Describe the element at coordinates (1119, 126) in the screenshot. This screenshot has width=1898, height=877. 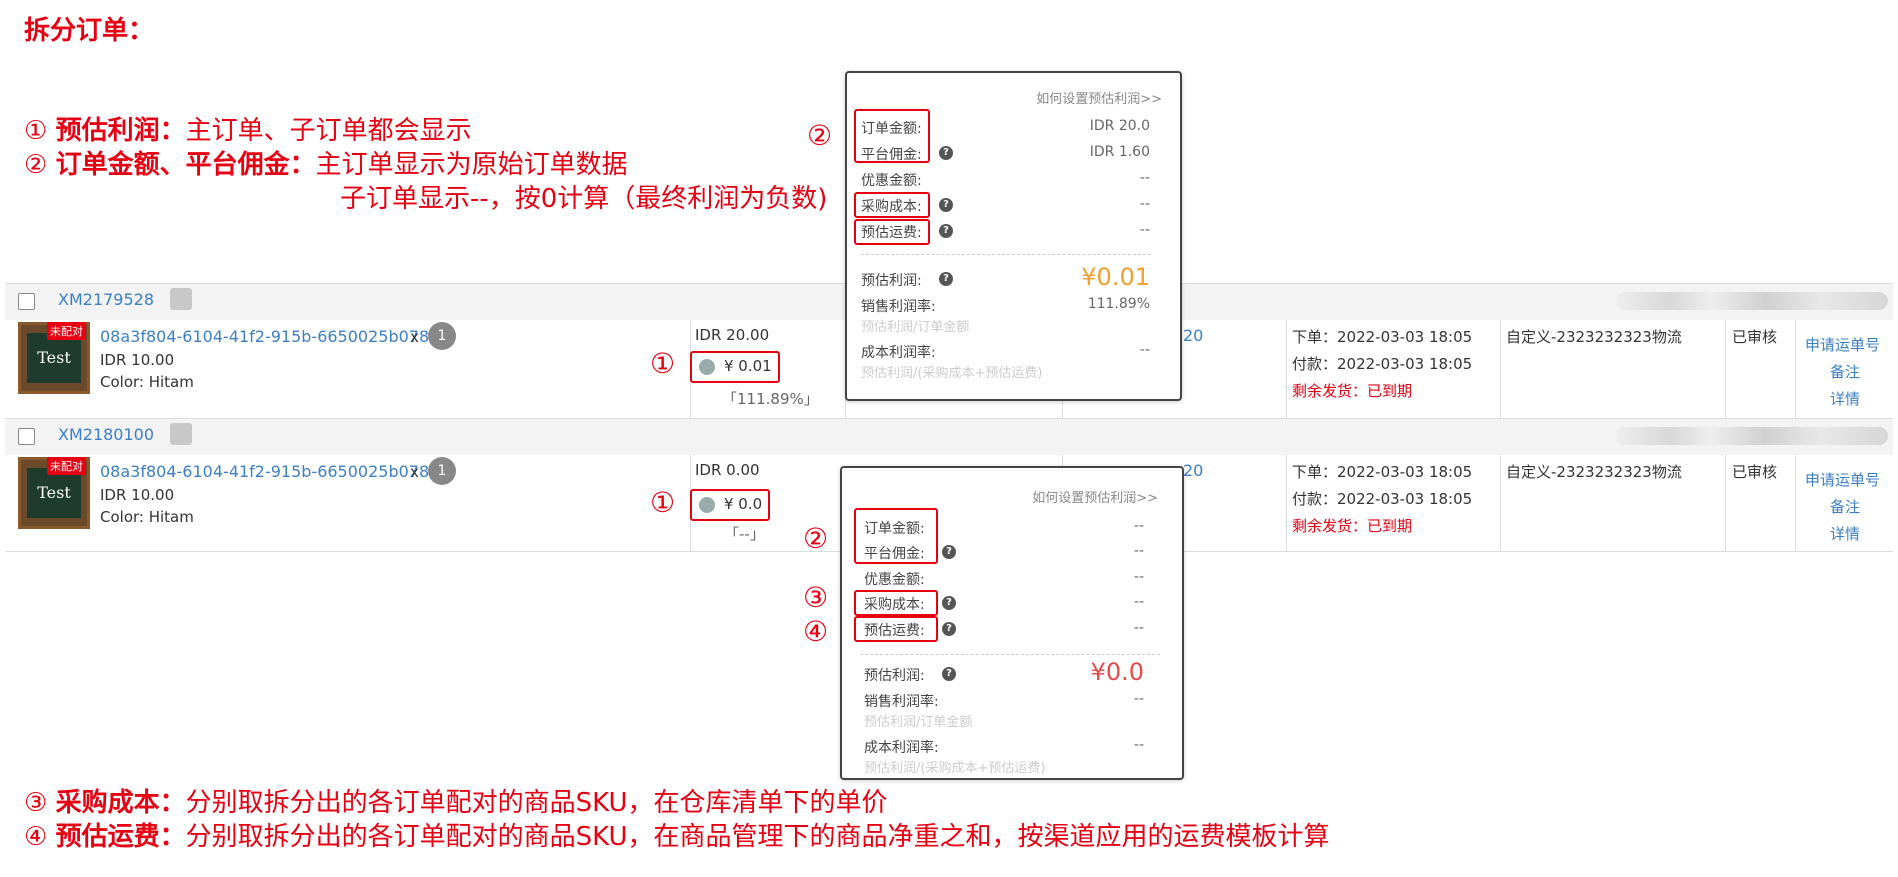
I see `order-amount-value: IDR 20.0` at that location.